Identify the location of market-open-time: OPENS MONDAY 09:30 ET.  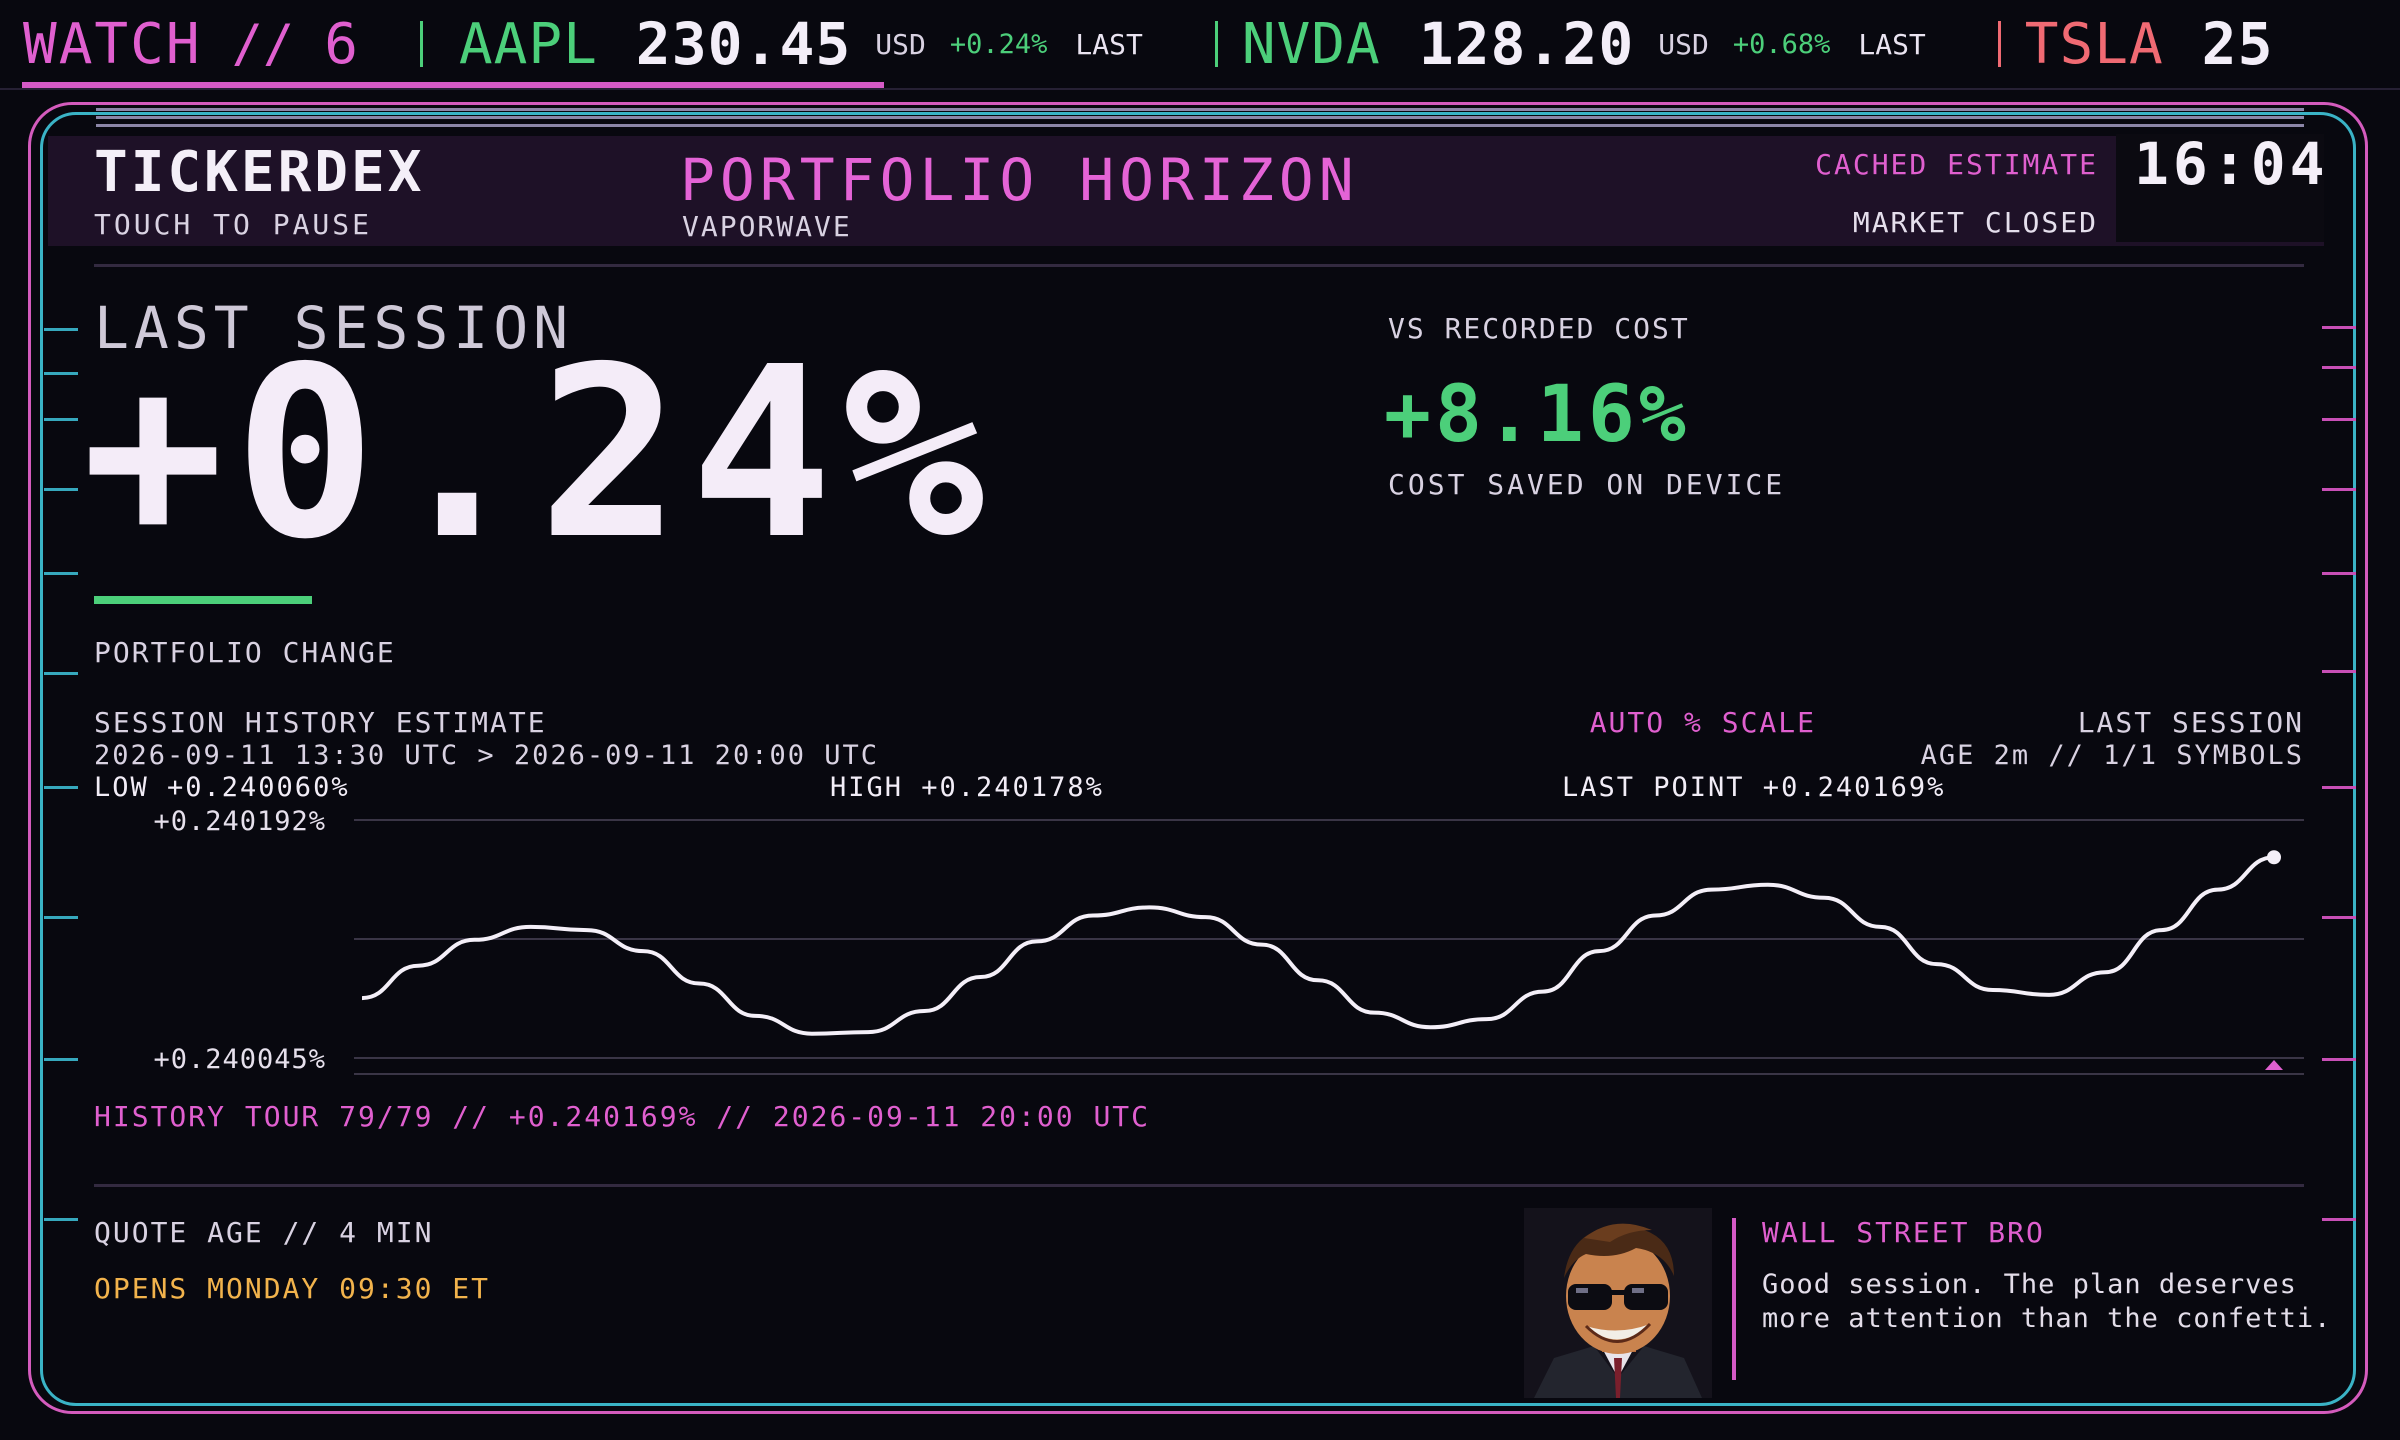
(292, 1288).